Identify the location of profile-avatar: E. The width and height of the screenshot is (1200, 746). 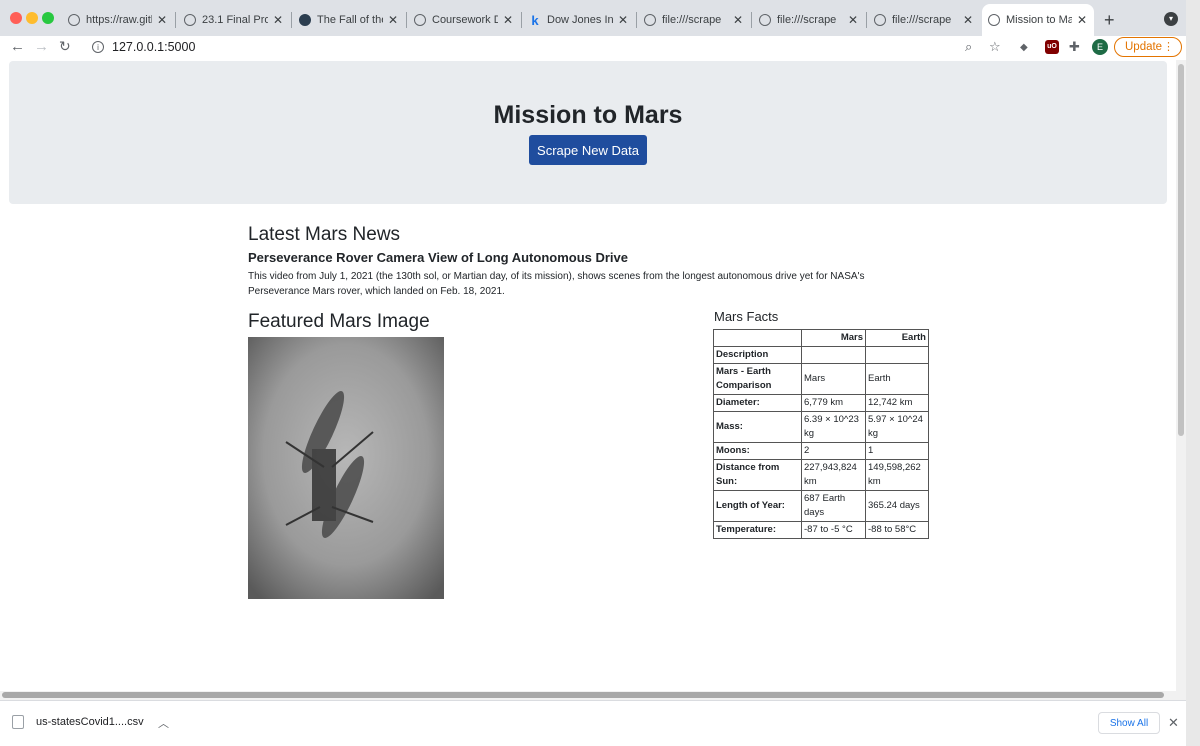
(1100, 47).